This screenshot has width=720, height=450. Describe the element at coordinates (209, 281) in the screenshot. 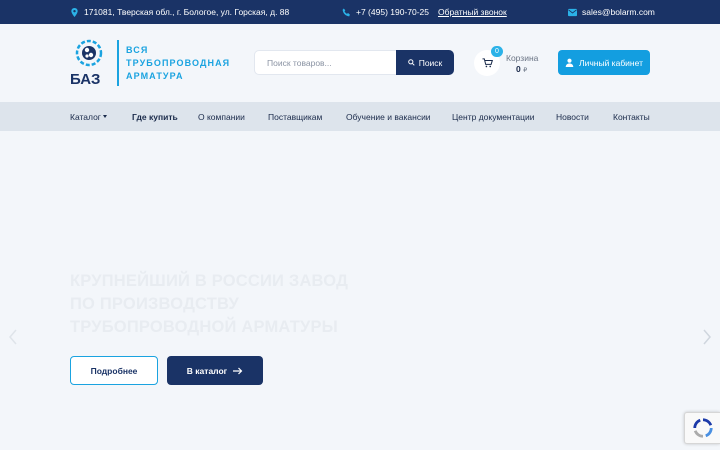

I see `hero-title-line-1: Крупнейший в России завод` at that location.